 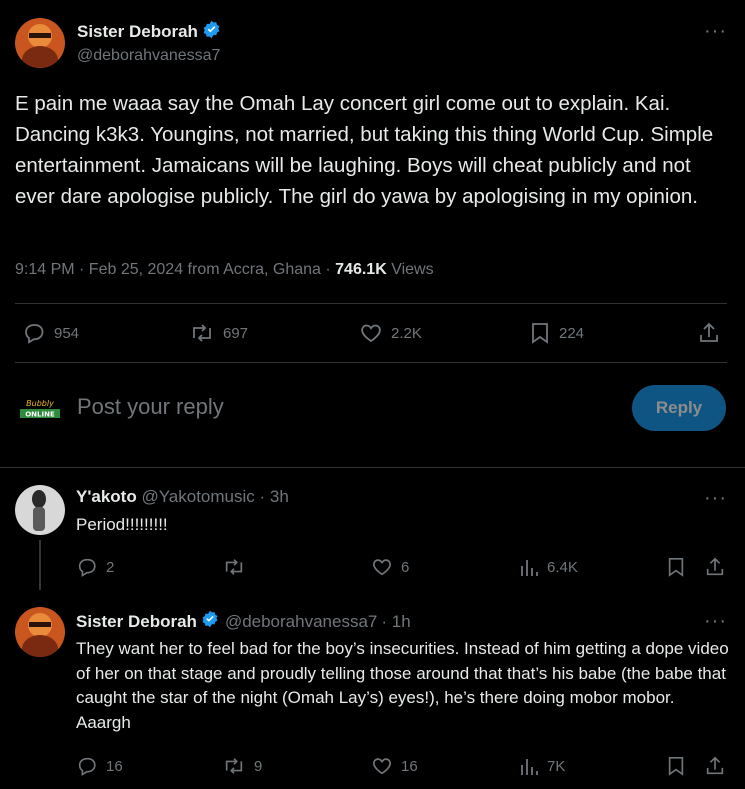 What do you see at coordinates (122, 524) in the screenshot?
I see `reply-text: Period!!!!!!!!!` at bounding box center [122, 524].